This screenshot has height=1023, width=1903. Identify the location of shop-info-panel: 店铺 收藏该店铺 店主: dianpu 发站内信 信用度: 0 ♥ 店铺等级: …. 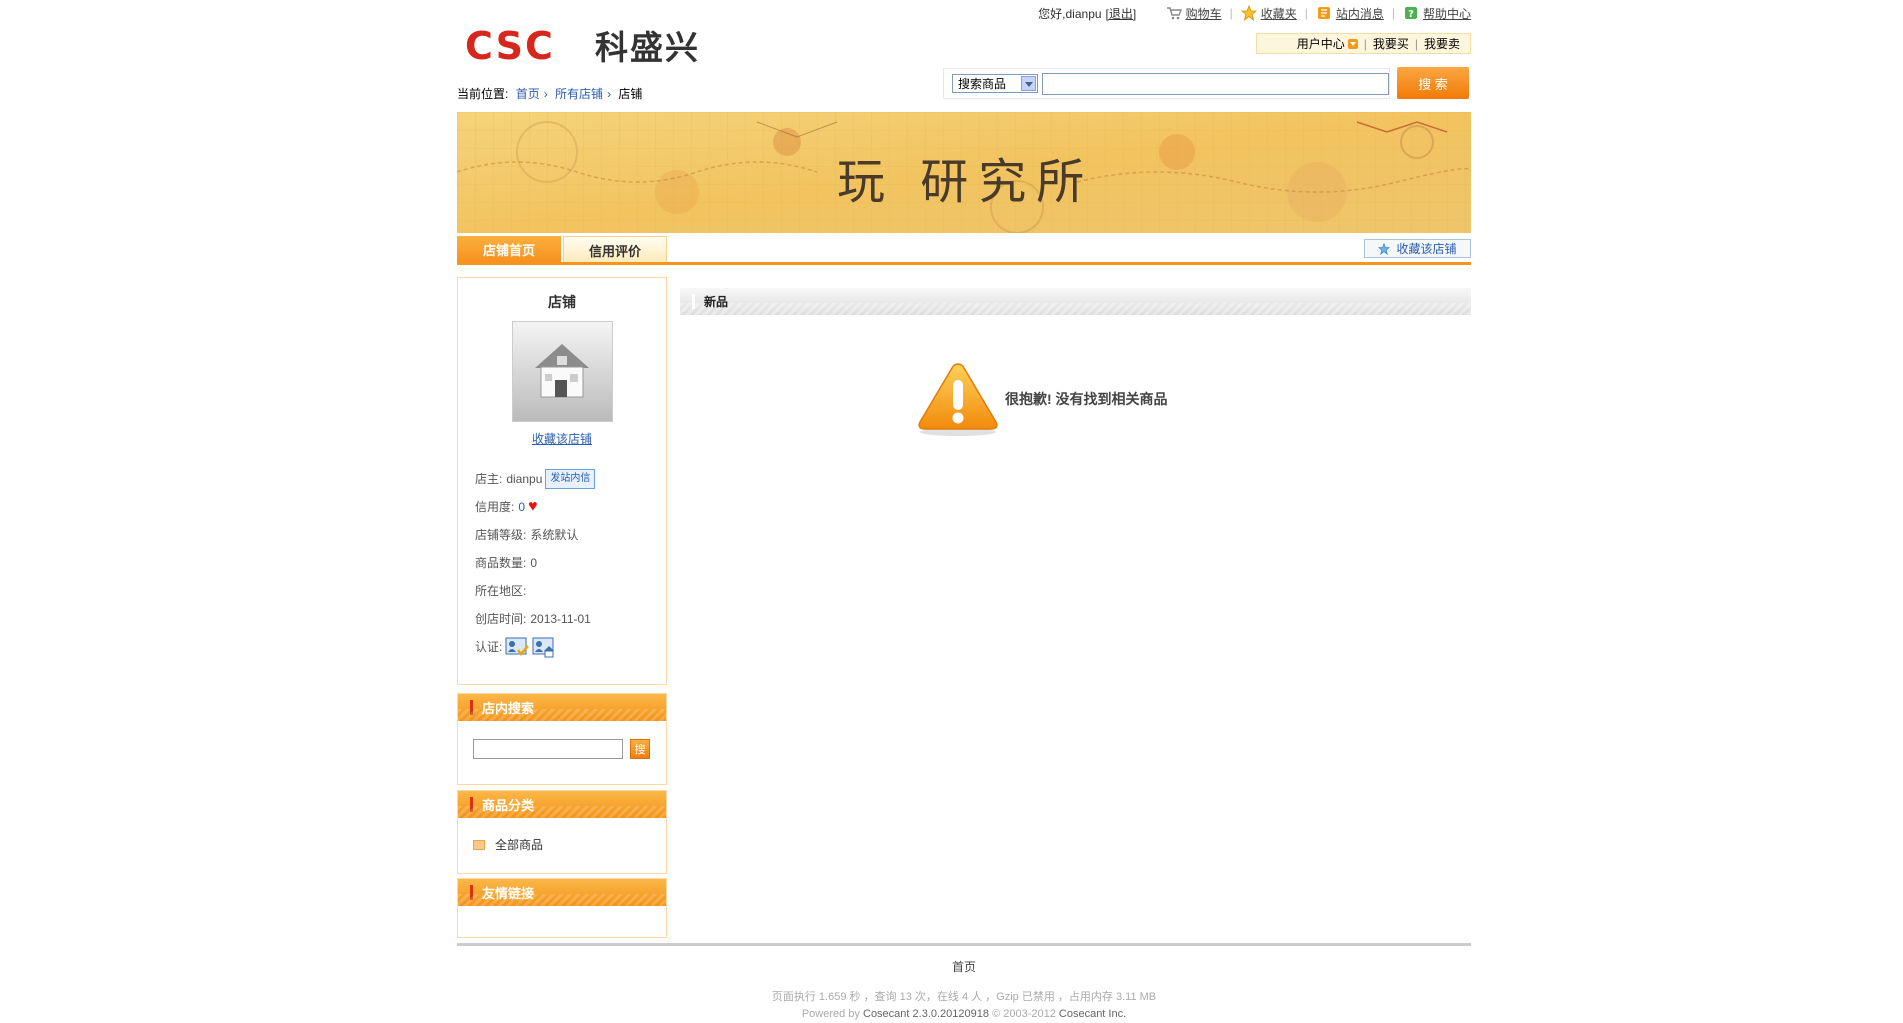
(562, 481).